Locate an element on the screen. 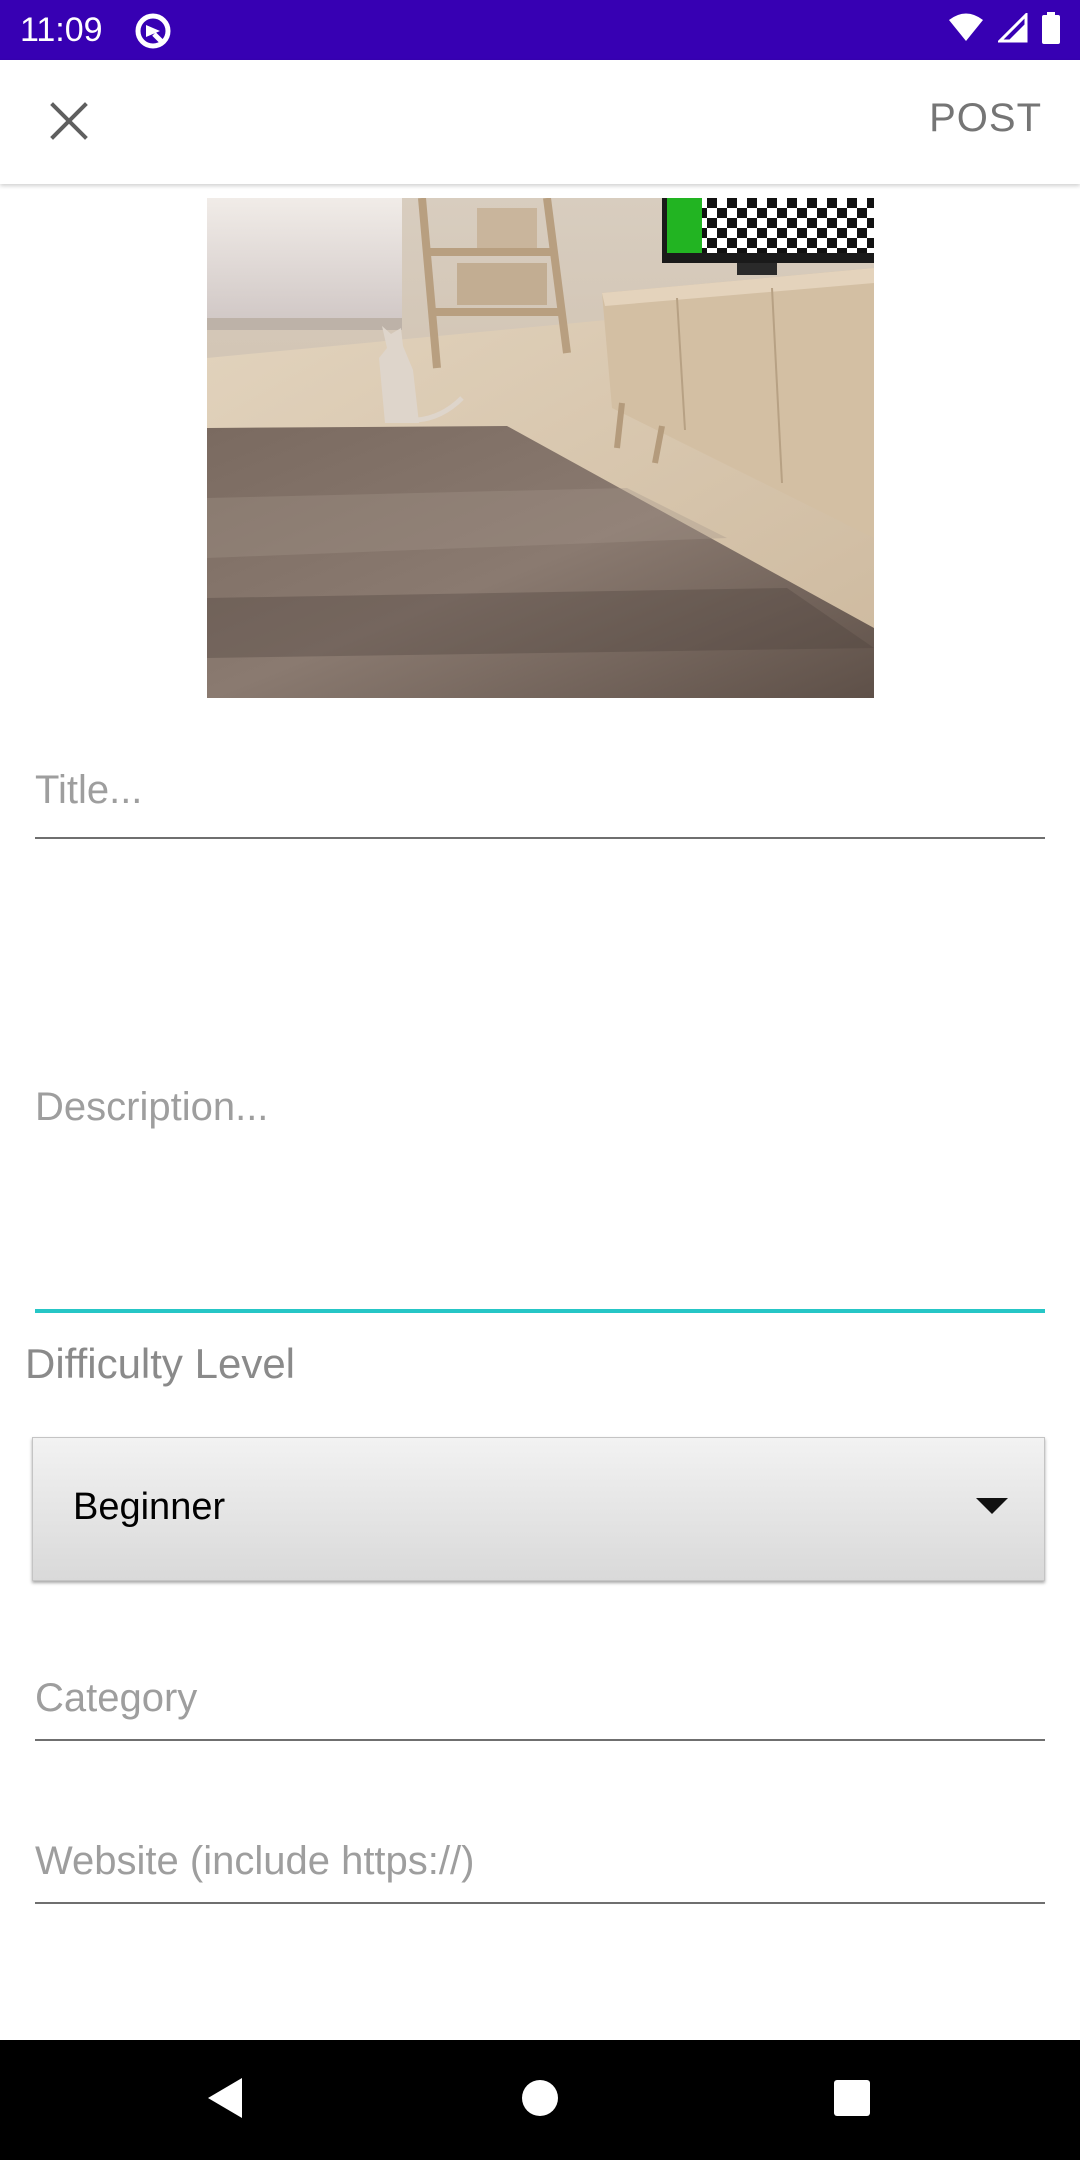 Image resolution: width=1080 pixels, height=2160 pixels. navigation-bar is located at coordinates (540, 2100).